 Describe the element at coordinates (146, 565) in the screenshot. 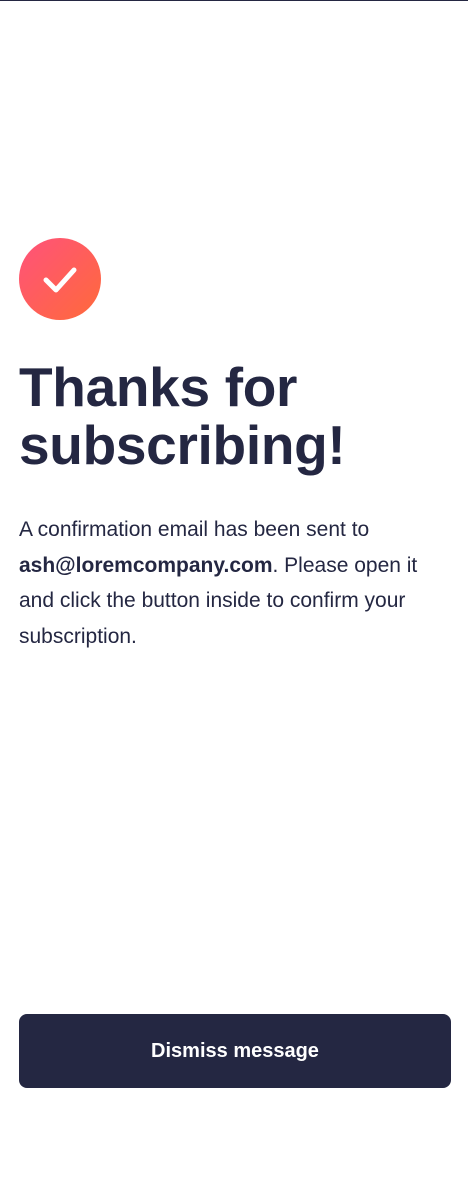

I see `email-address: ash@loremcompany.com` at that location.